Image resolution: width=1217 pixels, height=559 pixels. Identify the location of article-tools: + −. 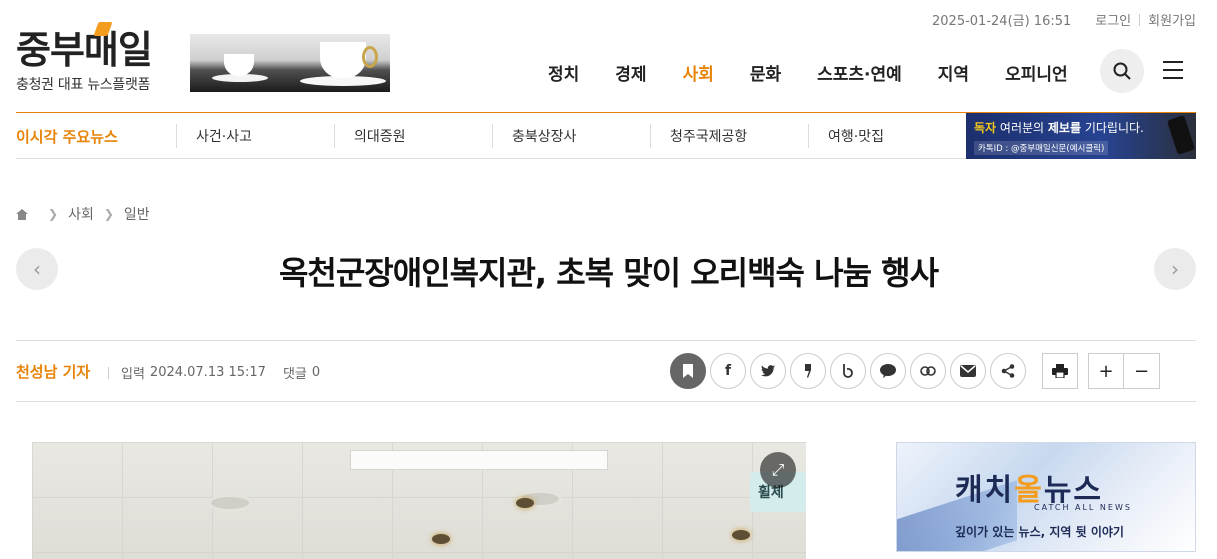
(1101, 371).